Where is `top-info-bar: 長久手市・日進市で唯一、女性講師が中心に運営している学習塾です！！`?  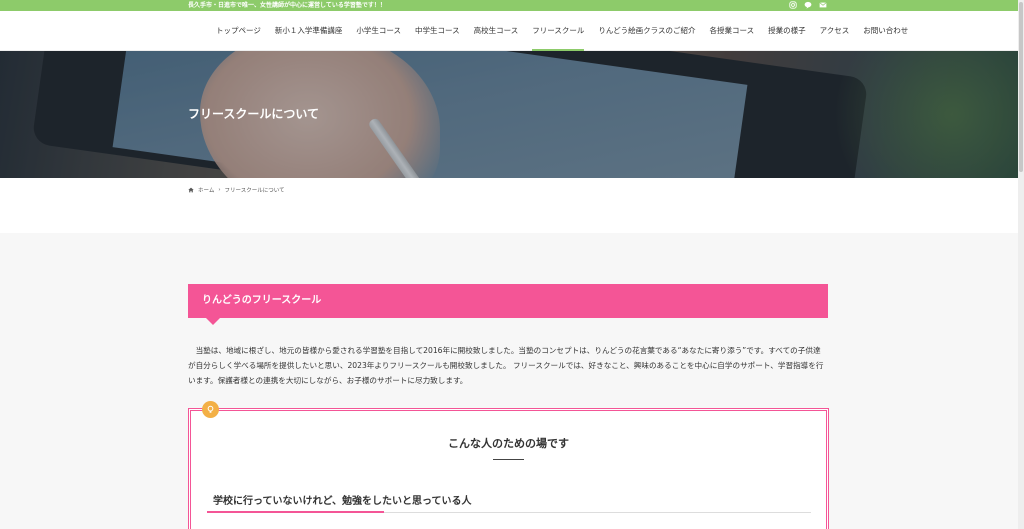 top-info-bar: 長久手市・日進市で唯一、女性講師が中心に運営している学習塾です！！ is located at coordinates (509, 5).